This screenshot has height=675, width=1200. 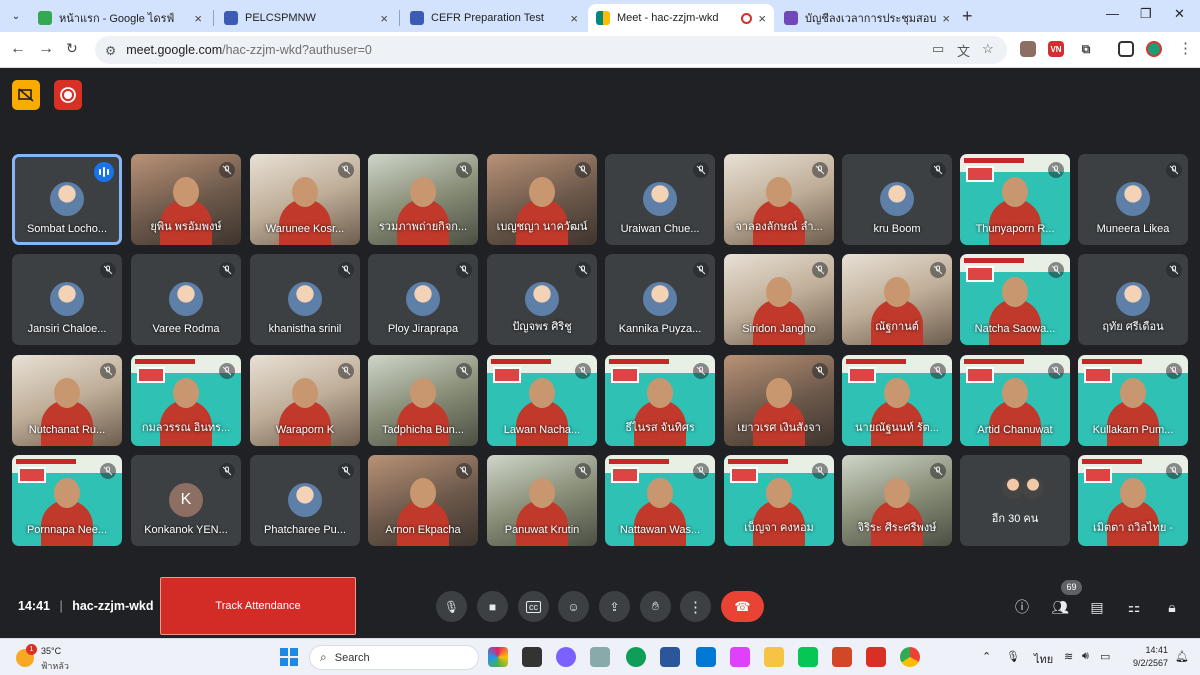 I want to click on powerpoint-icon, so click(x=842, y=657).